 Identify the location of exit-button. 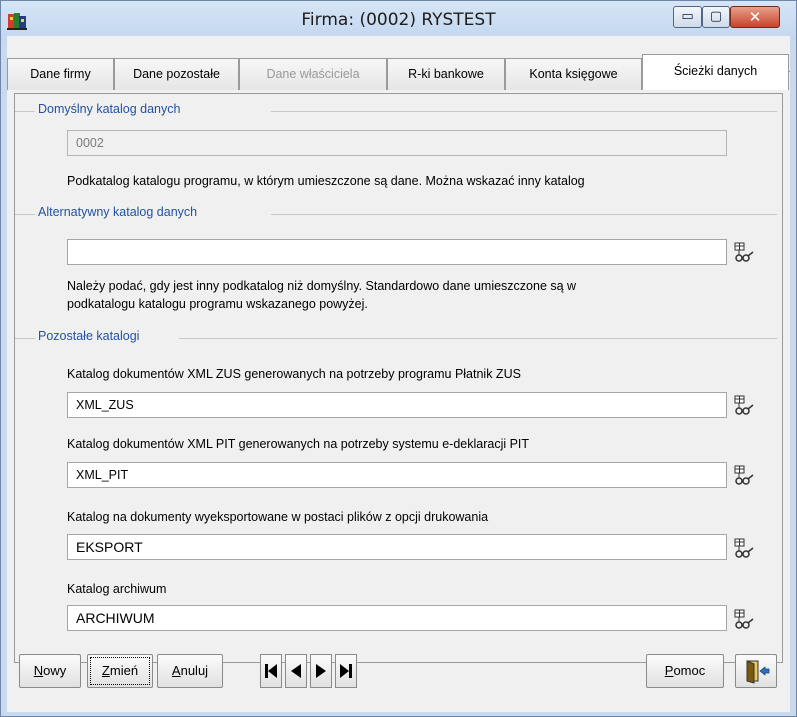
(756, 671).